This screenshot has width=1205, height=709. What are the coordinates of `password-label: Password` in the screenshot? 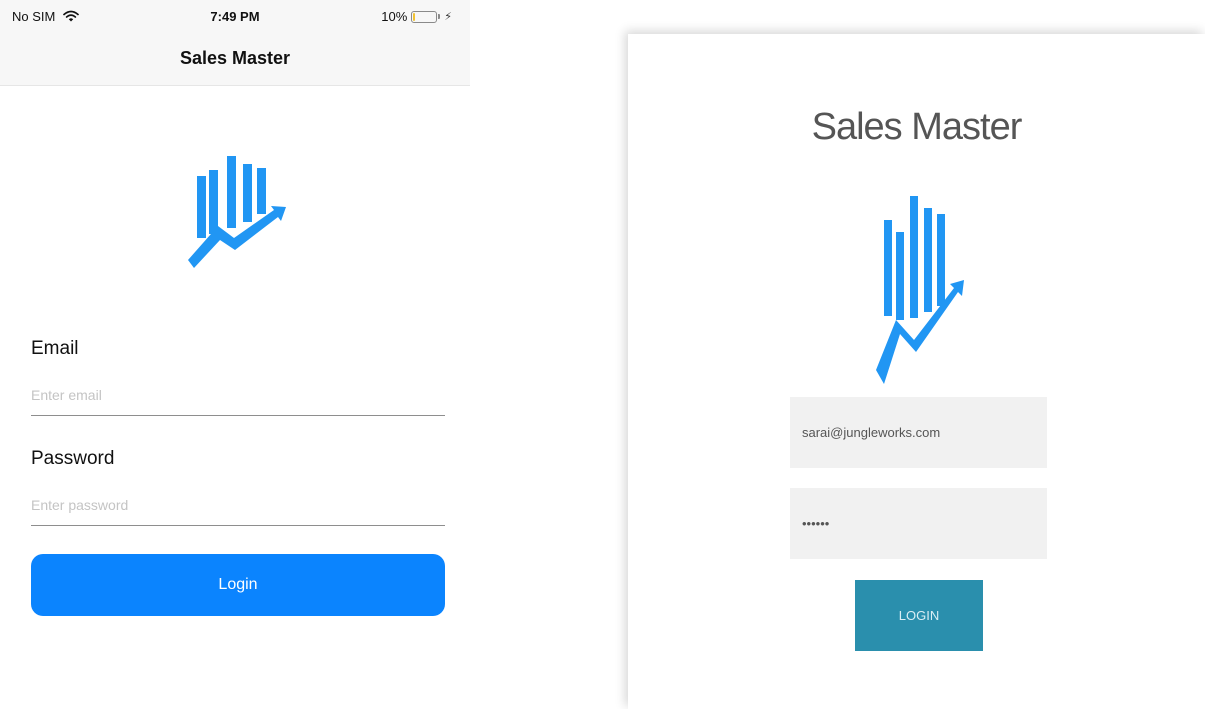 It's located at (73, 458).